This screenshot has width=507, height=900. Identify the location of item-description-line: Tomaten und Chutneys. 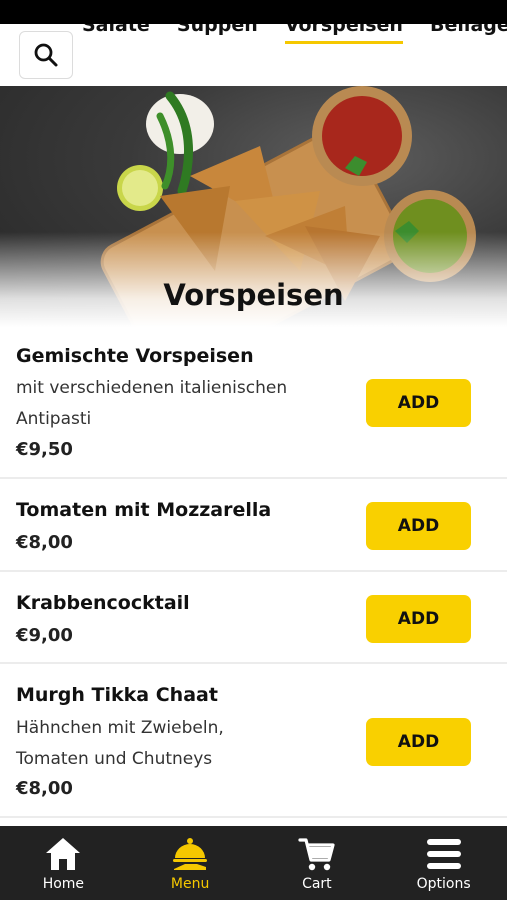
(114, 759).